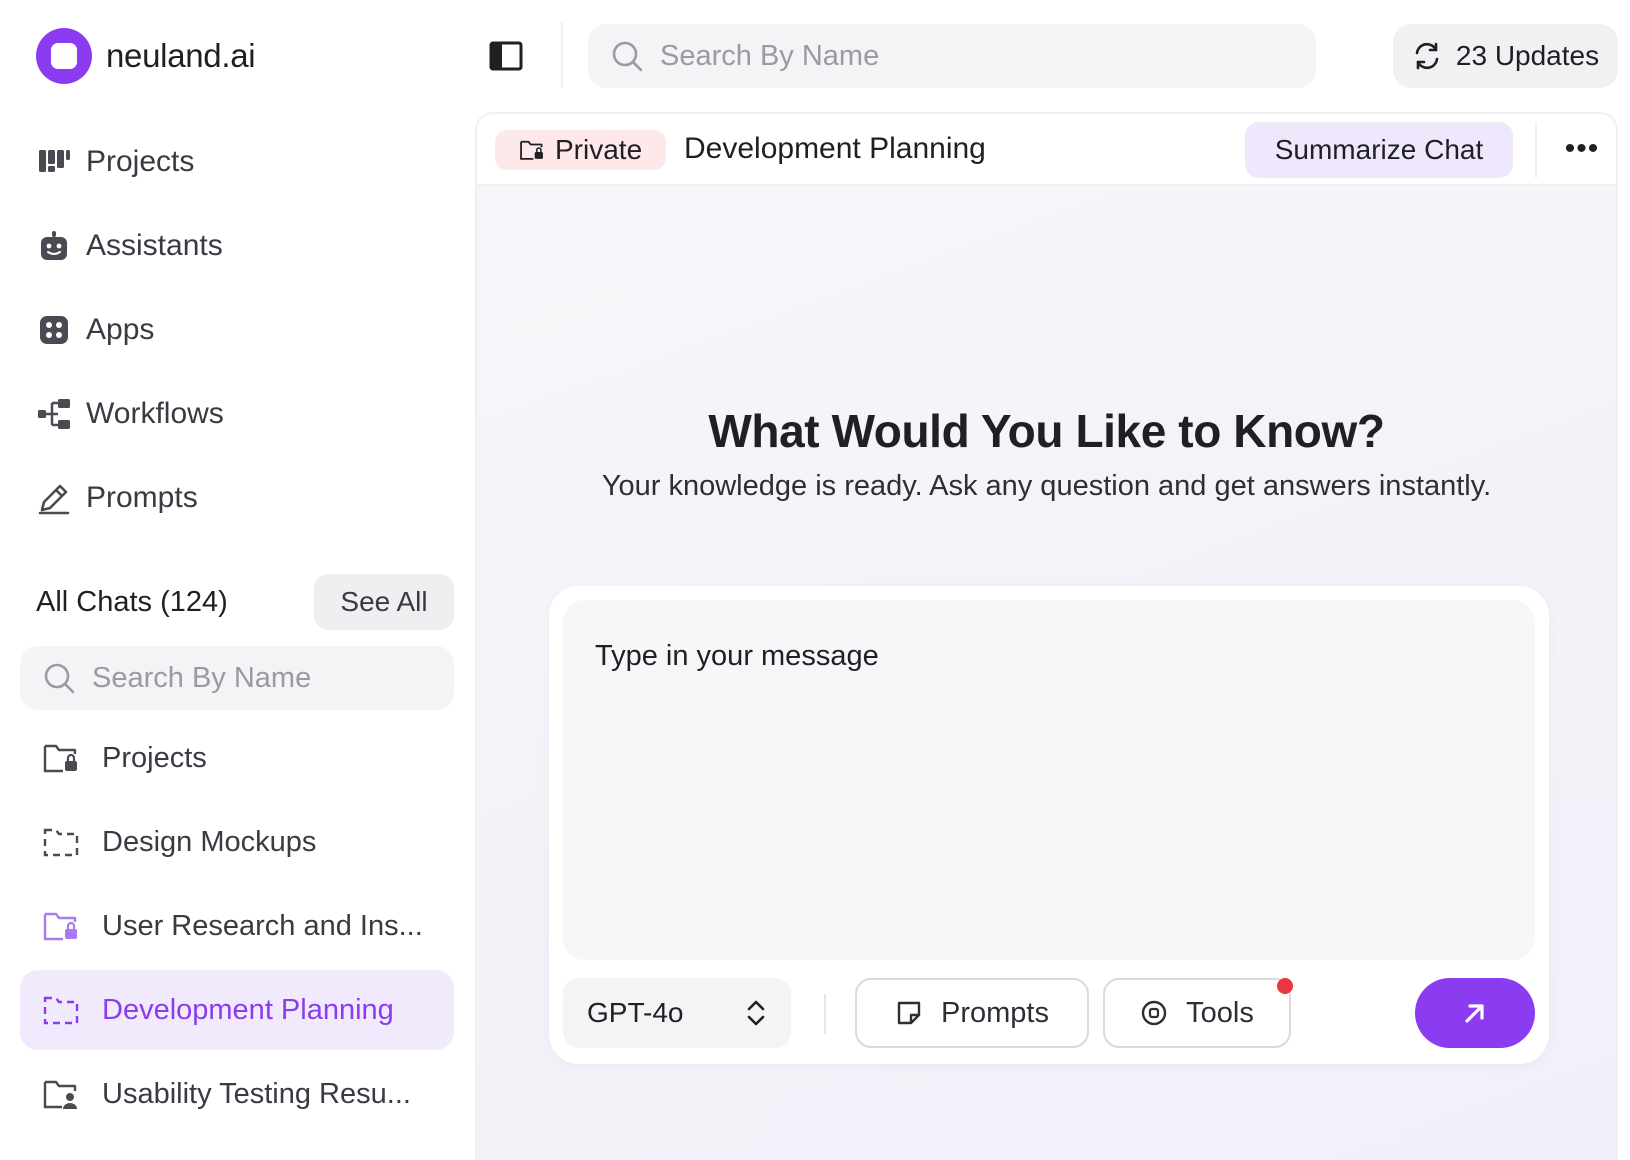 This screenshot has height=1160, width=1630. I want to click on arrow-up-right-icon, so click(1474, 1013).